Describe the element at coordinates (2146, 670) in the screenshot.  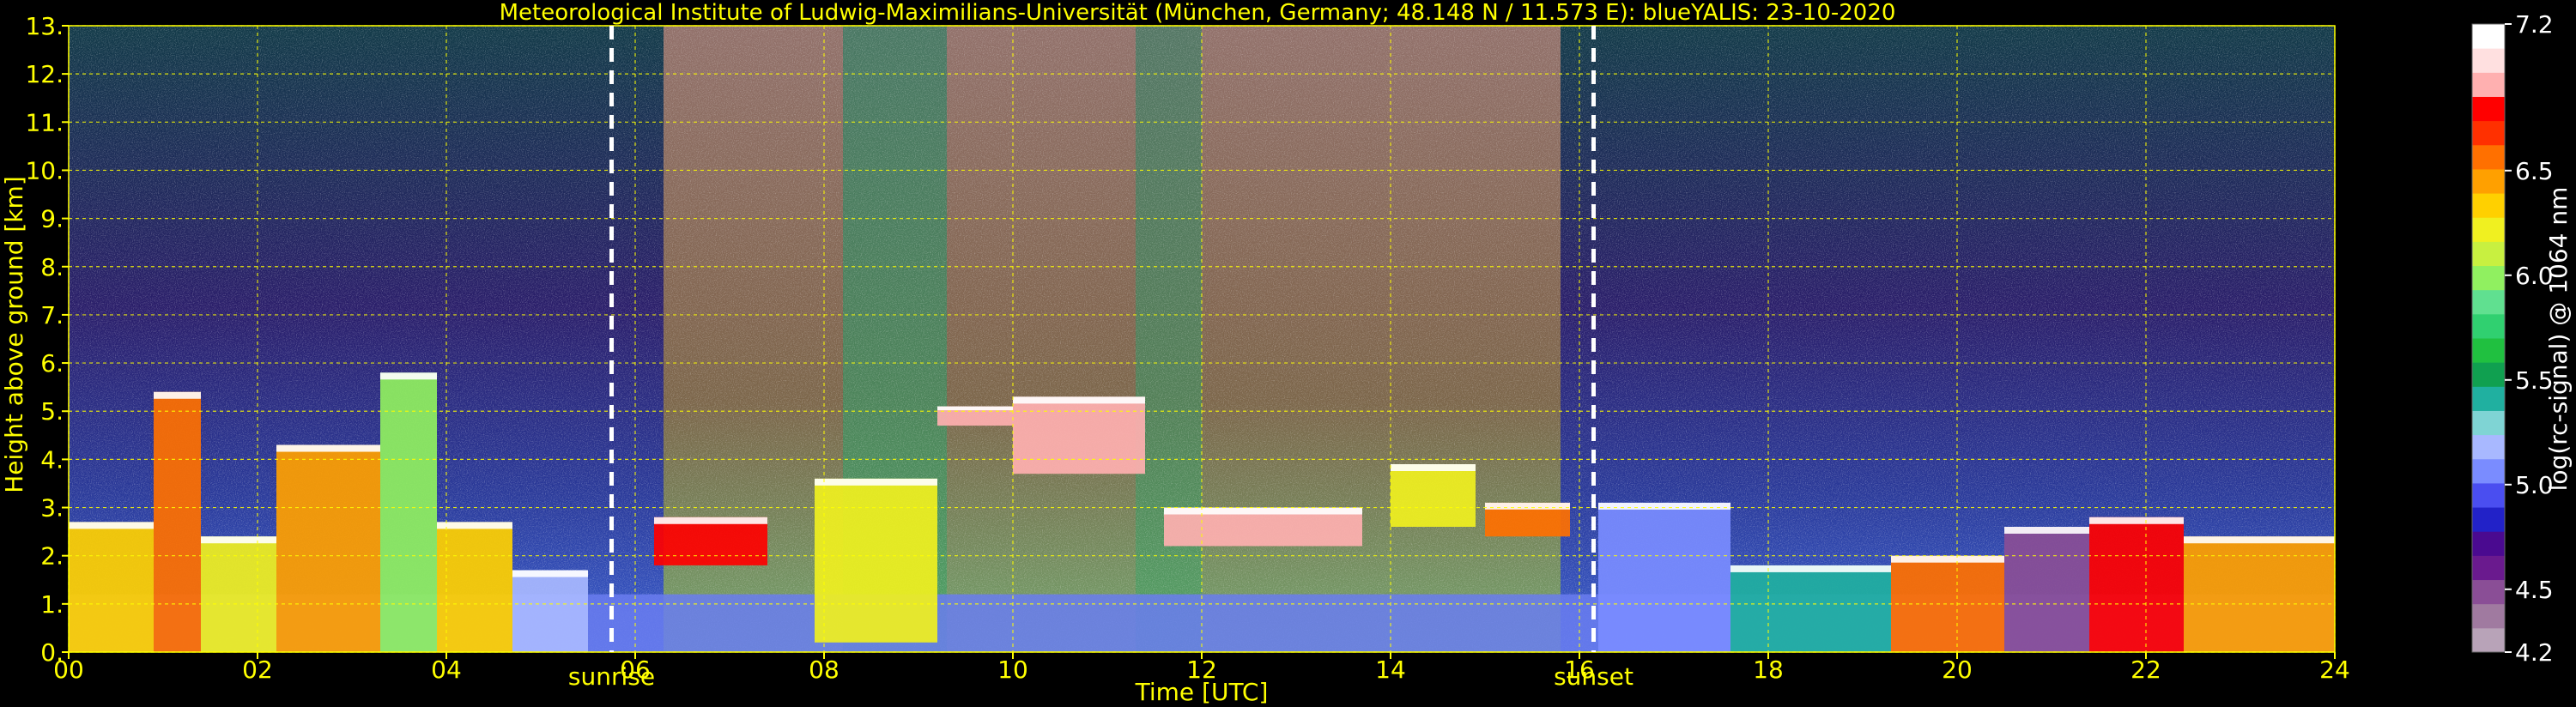
I see `x-tick-label: 22` at that location.